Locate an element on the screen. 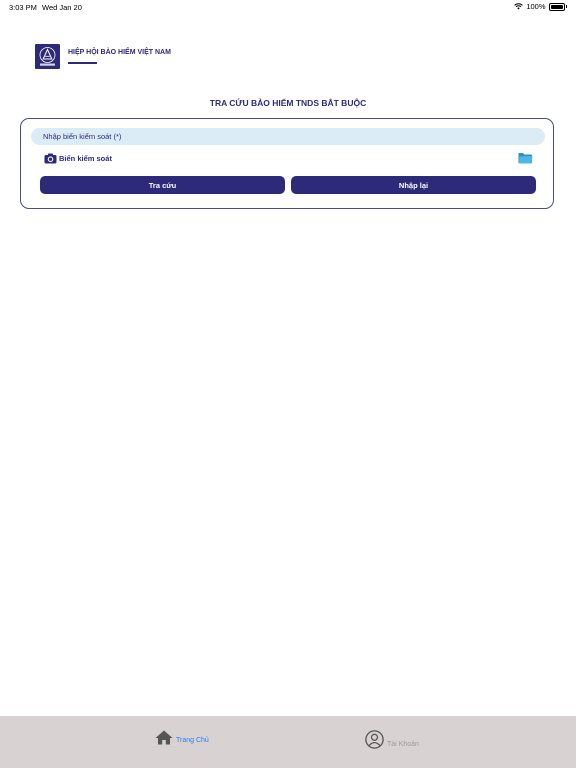 Image resolution: width=576 pixels, height=768 pixels. battery-icon is located at coordinates (556, 6).